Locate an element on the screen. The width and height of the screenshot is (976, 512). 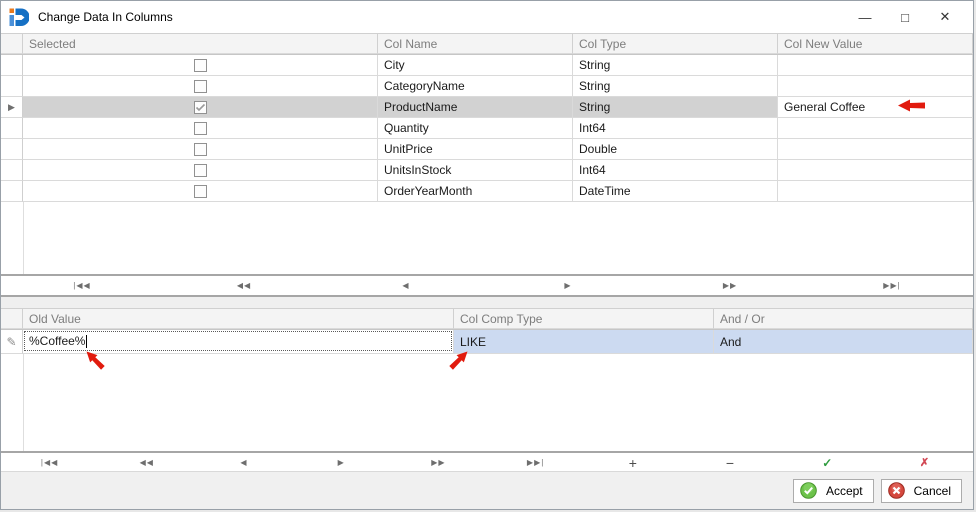
table-row: Quantity Int64 is located at coordinates (487, 128).